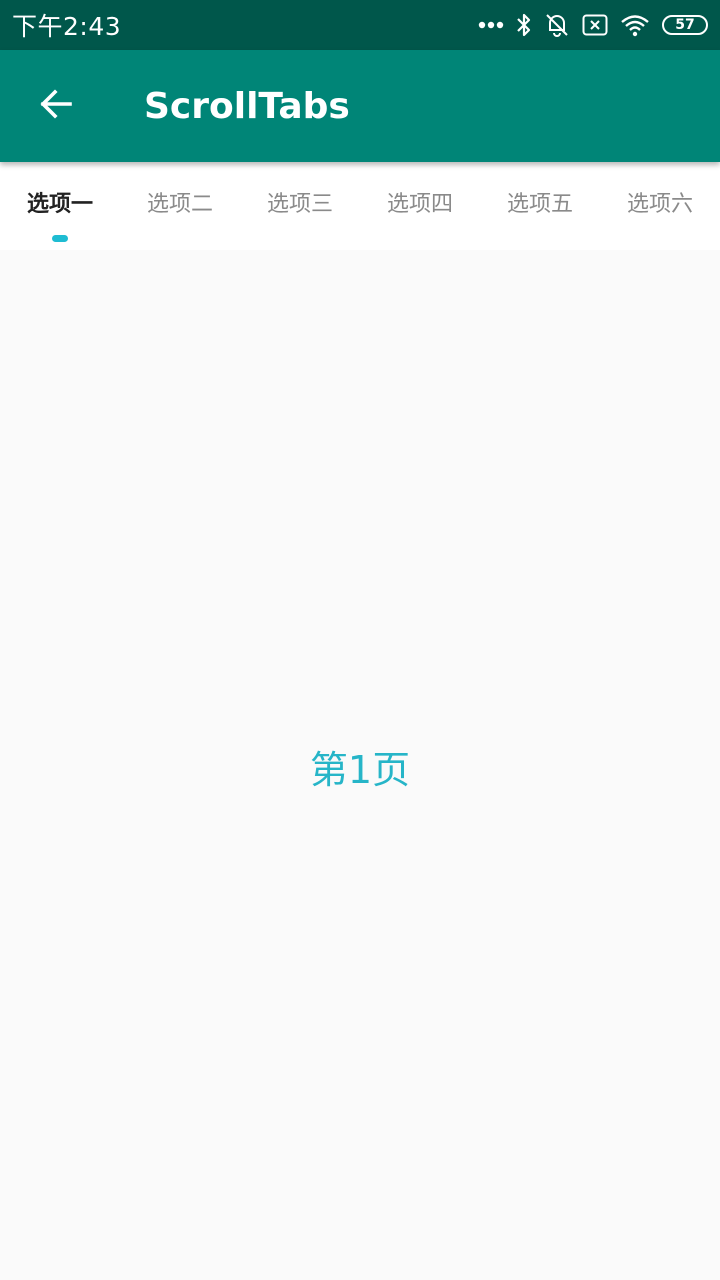 This screenshot has height=1280, width=720. What do you see at coordinates (247, 106) in the screenshot?
I see `app-title: ScrollTabs` at bounding box center [247, 106].